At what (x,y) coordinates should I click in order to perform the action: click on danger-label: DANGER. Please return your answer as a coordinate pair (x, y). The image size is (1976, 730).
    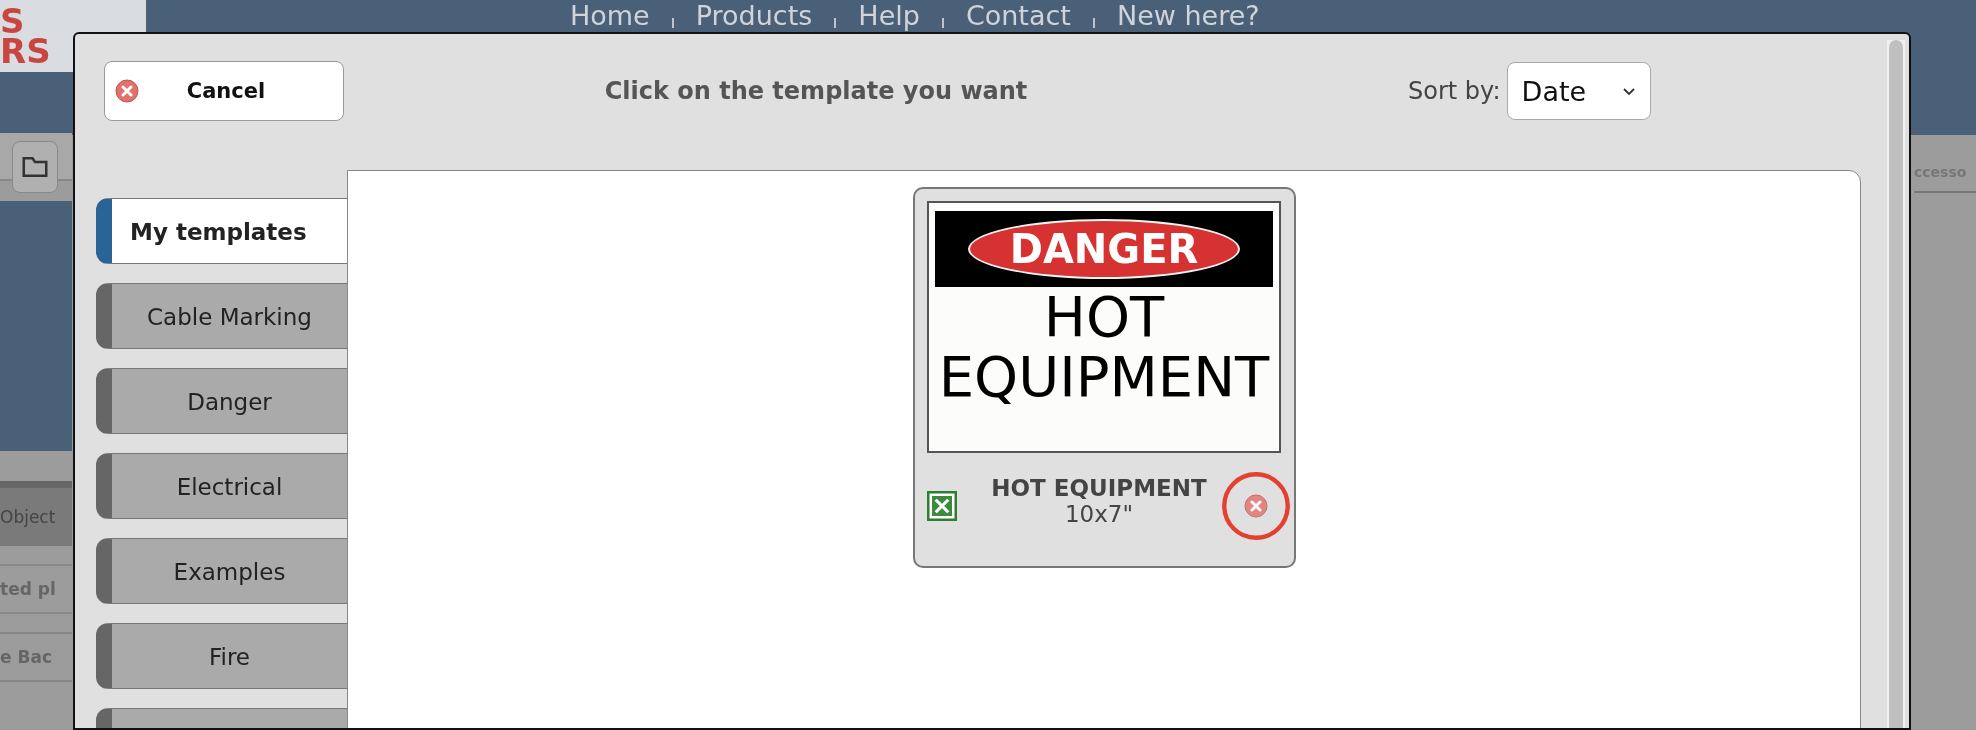
    Looking at the image, I should click on (1104, 249).